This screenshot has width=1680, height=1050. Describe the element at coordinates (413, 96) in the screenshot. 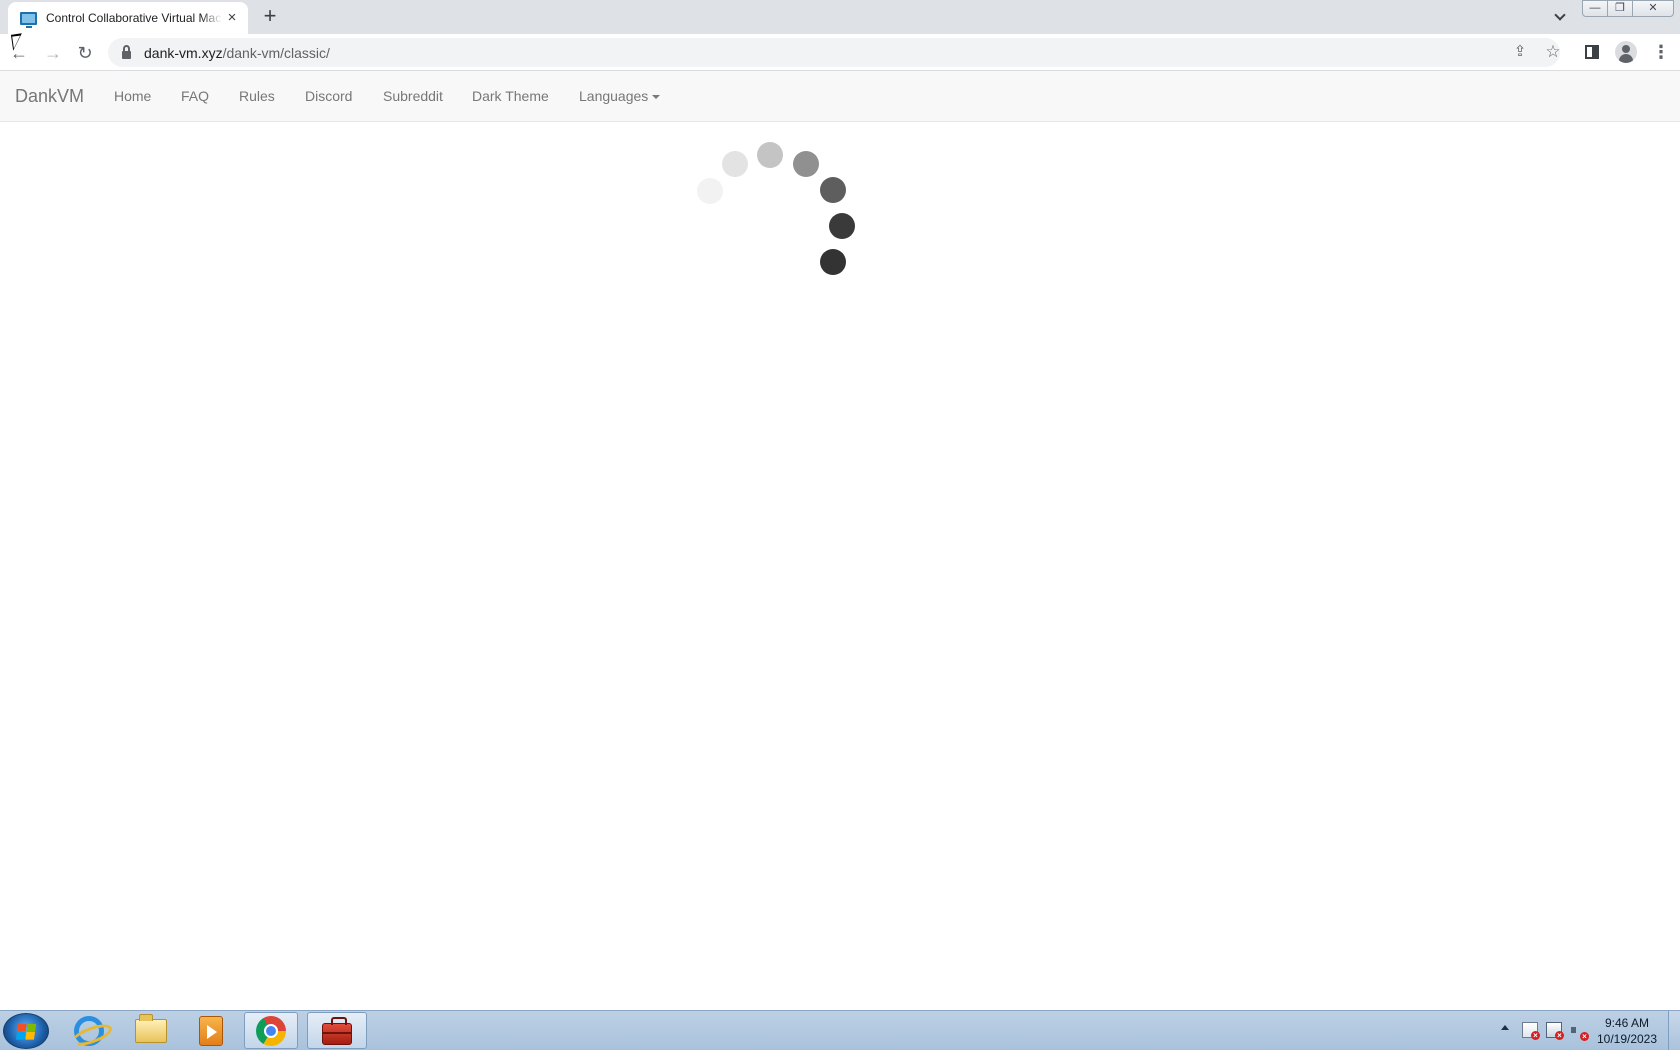

I see `nav-subreddit: Subreddit` at that location.